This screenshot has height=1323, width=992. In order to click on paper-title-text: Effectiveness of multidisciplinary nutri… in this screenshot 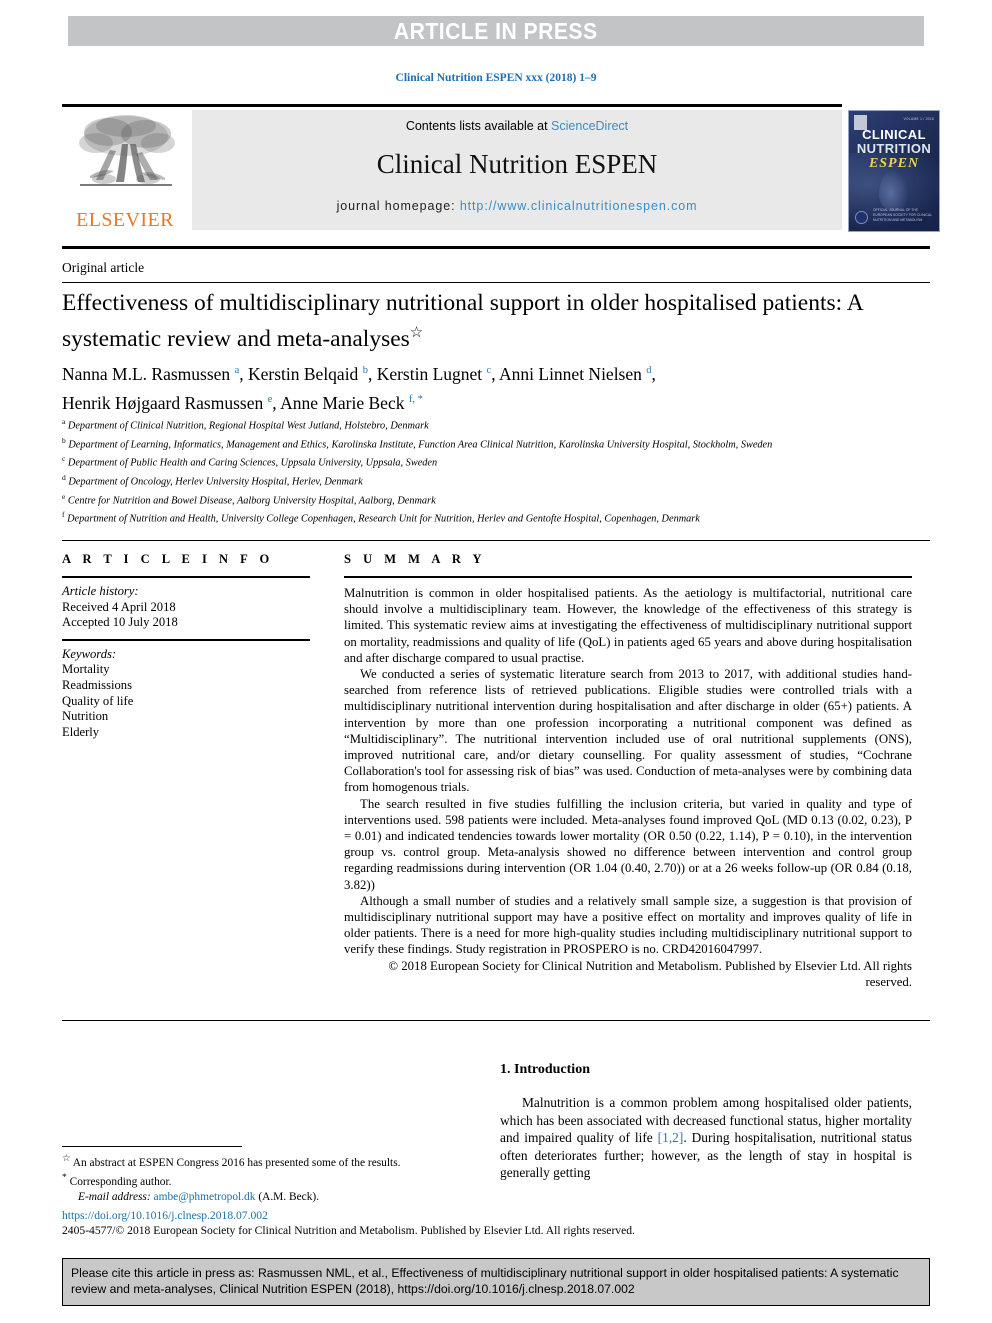, I will do `click(462, 321)`.